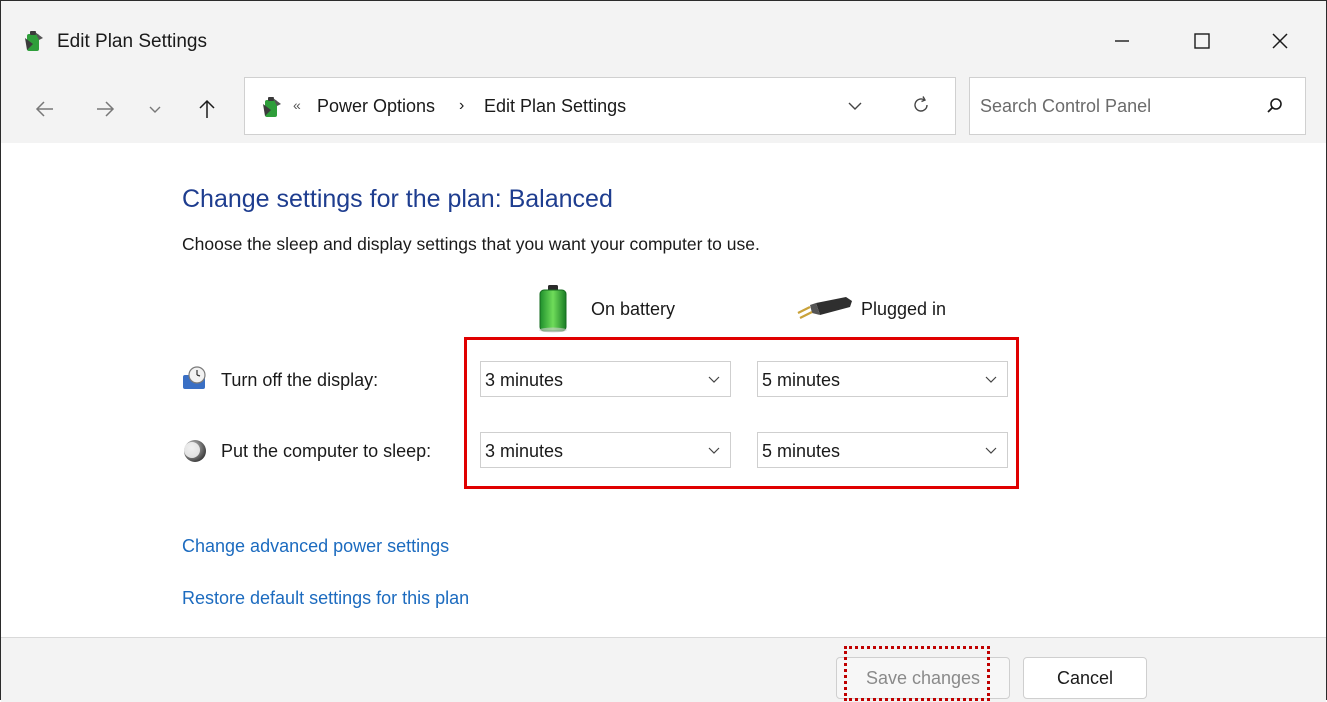 This screenshot has width=1327, height=702. Describe the element at coordinates (824, 308) in the screenshot. I see `power-plug-icon` at that location.